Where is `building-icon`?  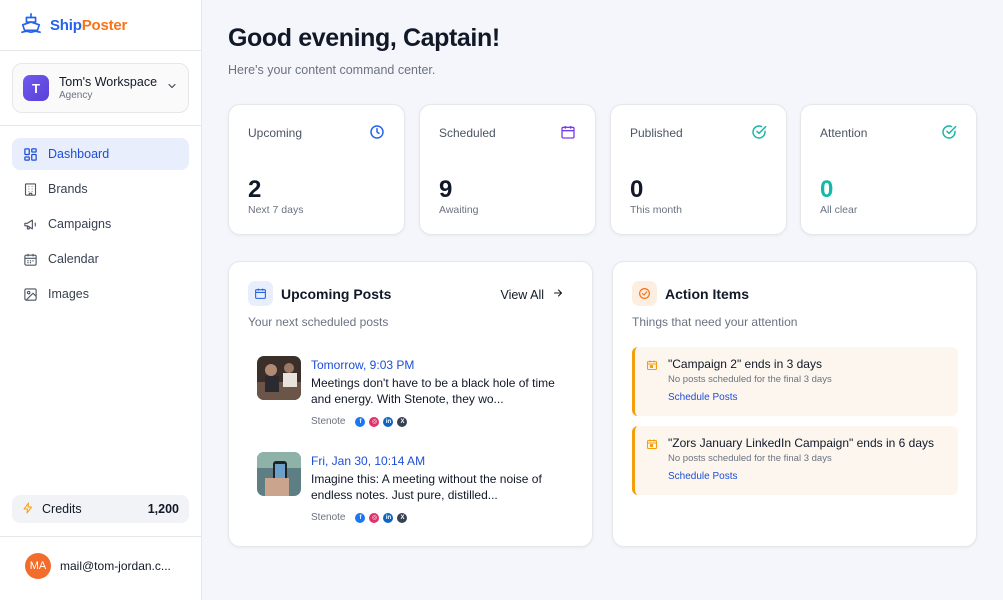 building-icon is located at coordinates (30, 189).